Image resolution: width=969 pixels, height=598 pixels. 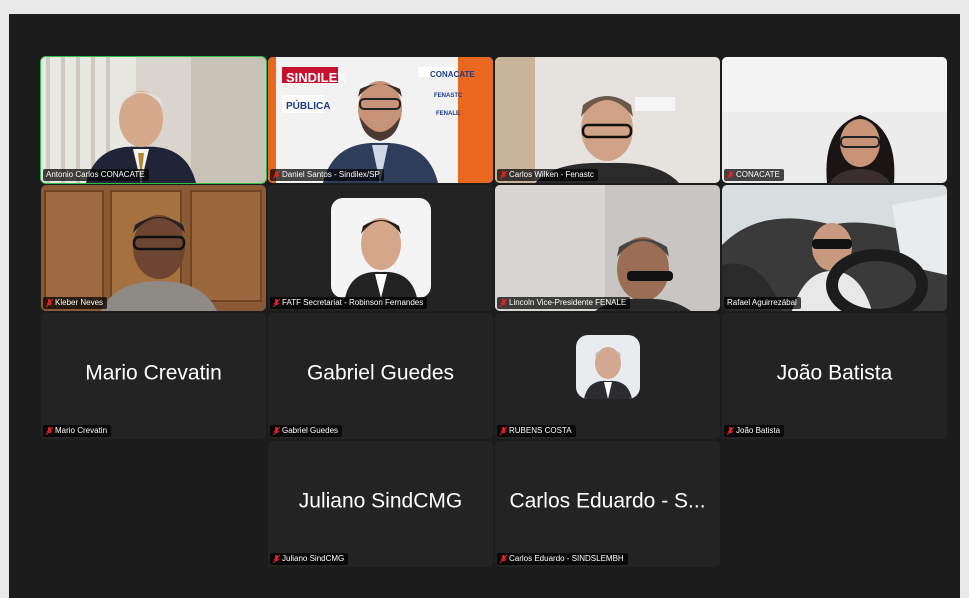 I want to click on video-tile-rafael-aguirrezabal: Rafael Aguirrezábal, so click(x=834, y=248).